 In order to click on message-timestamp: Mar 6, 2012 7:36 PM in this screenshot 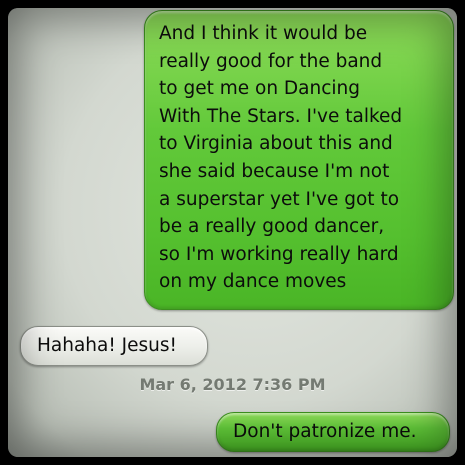, I will do `click(232, 384)`.